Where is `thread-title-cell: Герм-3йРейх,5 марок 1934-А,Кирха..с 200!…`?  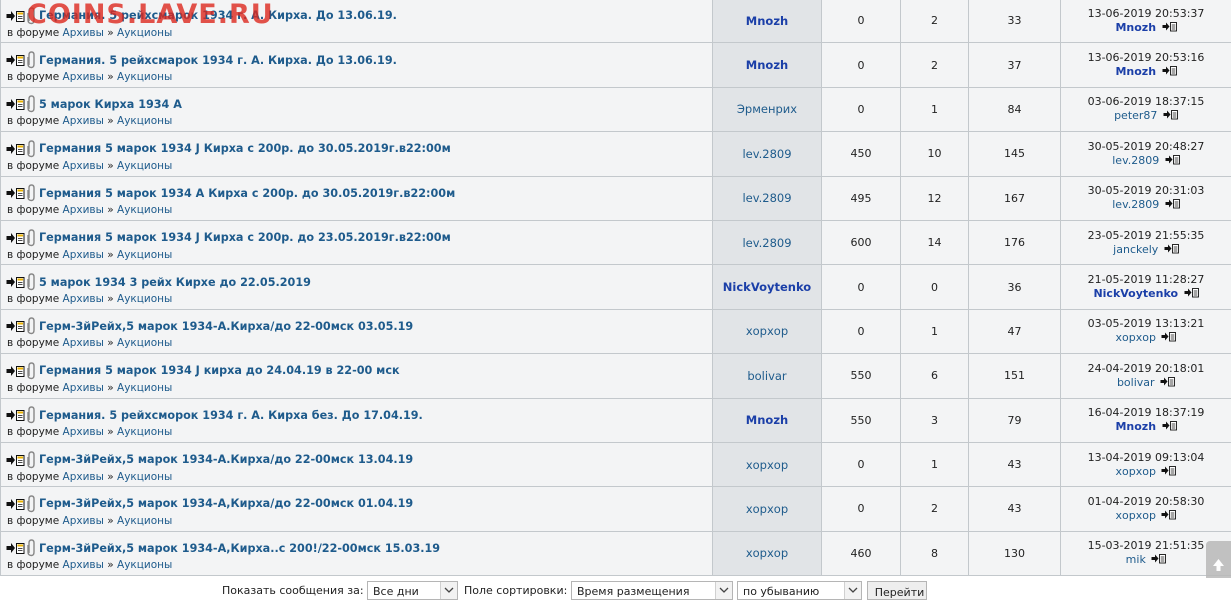 thread-title-cell: Герм-3йРейх,5 марок 1934-А,Кирха..с 200!… is located at coordinates (357, 553).